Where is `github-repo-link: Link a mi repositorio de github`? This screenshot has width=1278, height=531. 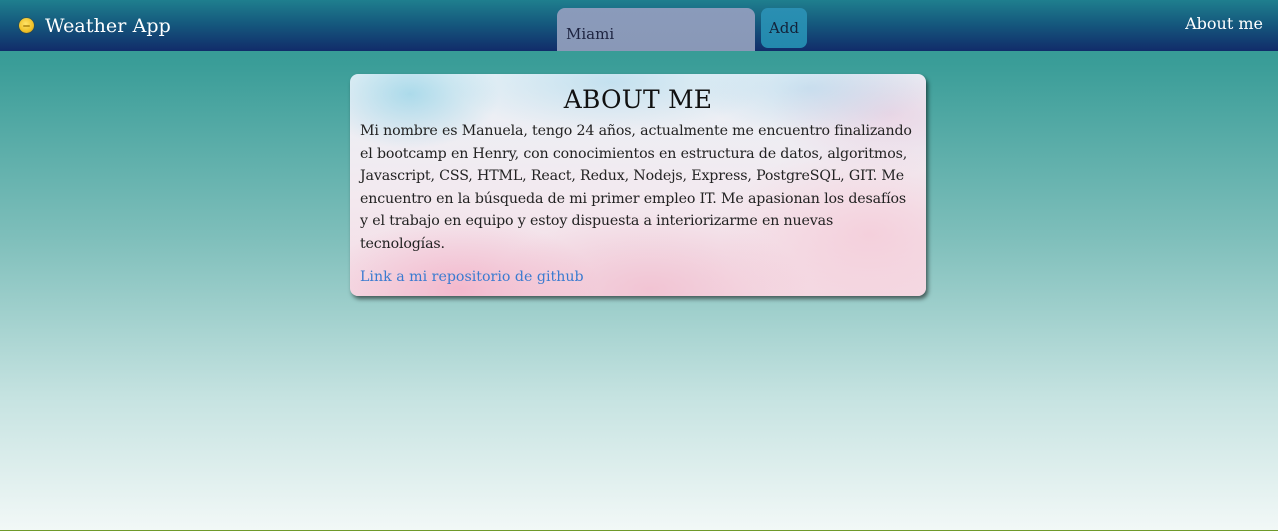 github-repo-link: Link a mi repositorio de github is located at coordinates (472, 277).